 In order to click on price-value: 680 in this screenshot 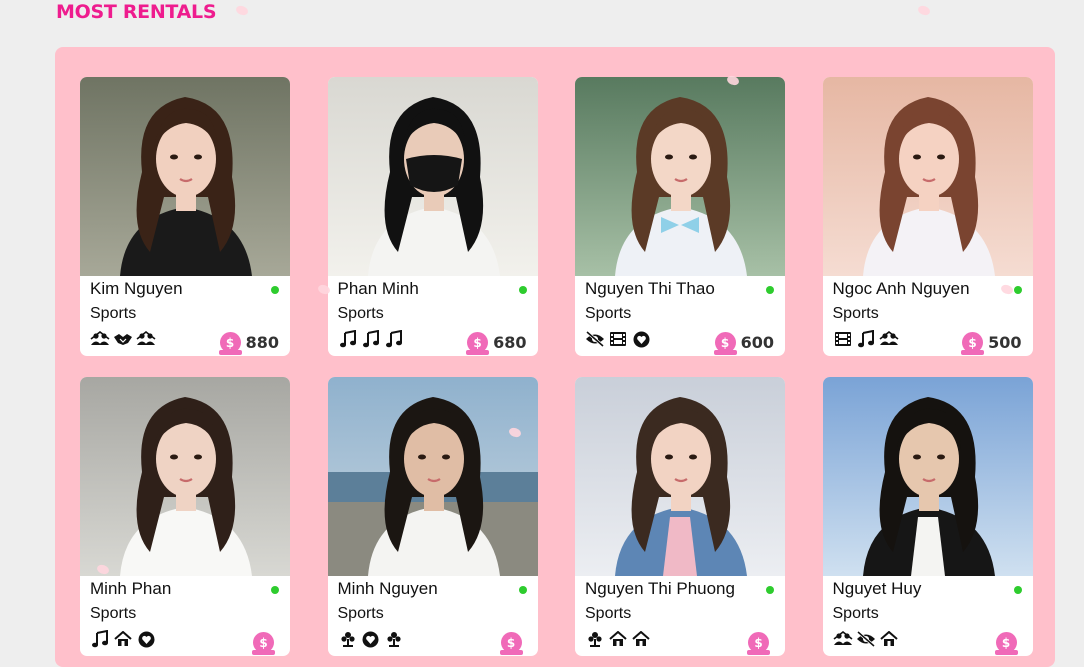, I will do `click(510, 342)`.